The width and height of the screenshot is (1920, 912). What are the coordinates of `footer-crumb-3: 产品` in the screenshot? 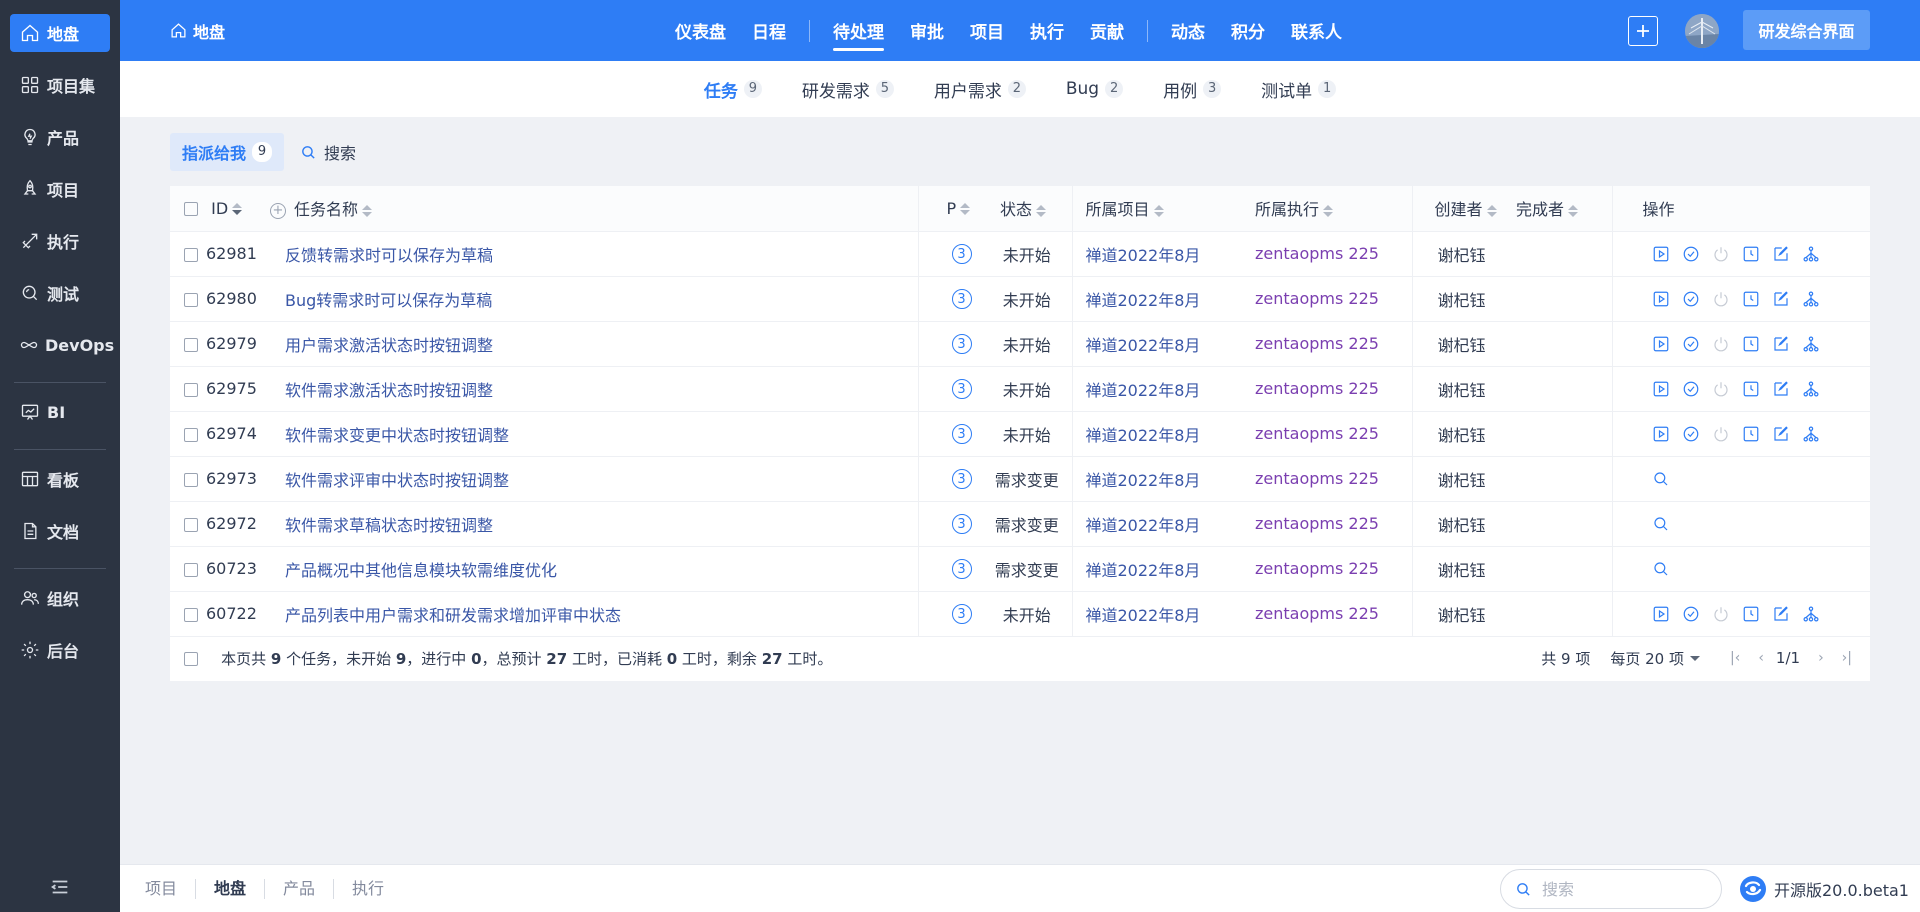 It's located at (300, 889).